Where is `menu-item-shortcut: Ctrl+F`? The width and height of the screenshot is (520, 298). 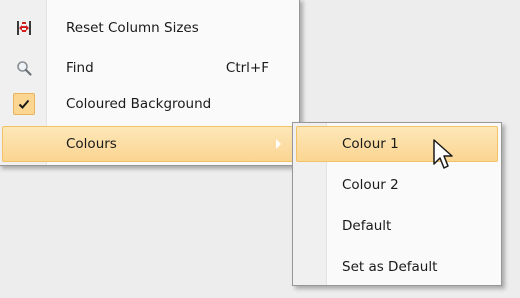 menu-item-shortcut: Ctrl+F is located at coordinates (247, 68).